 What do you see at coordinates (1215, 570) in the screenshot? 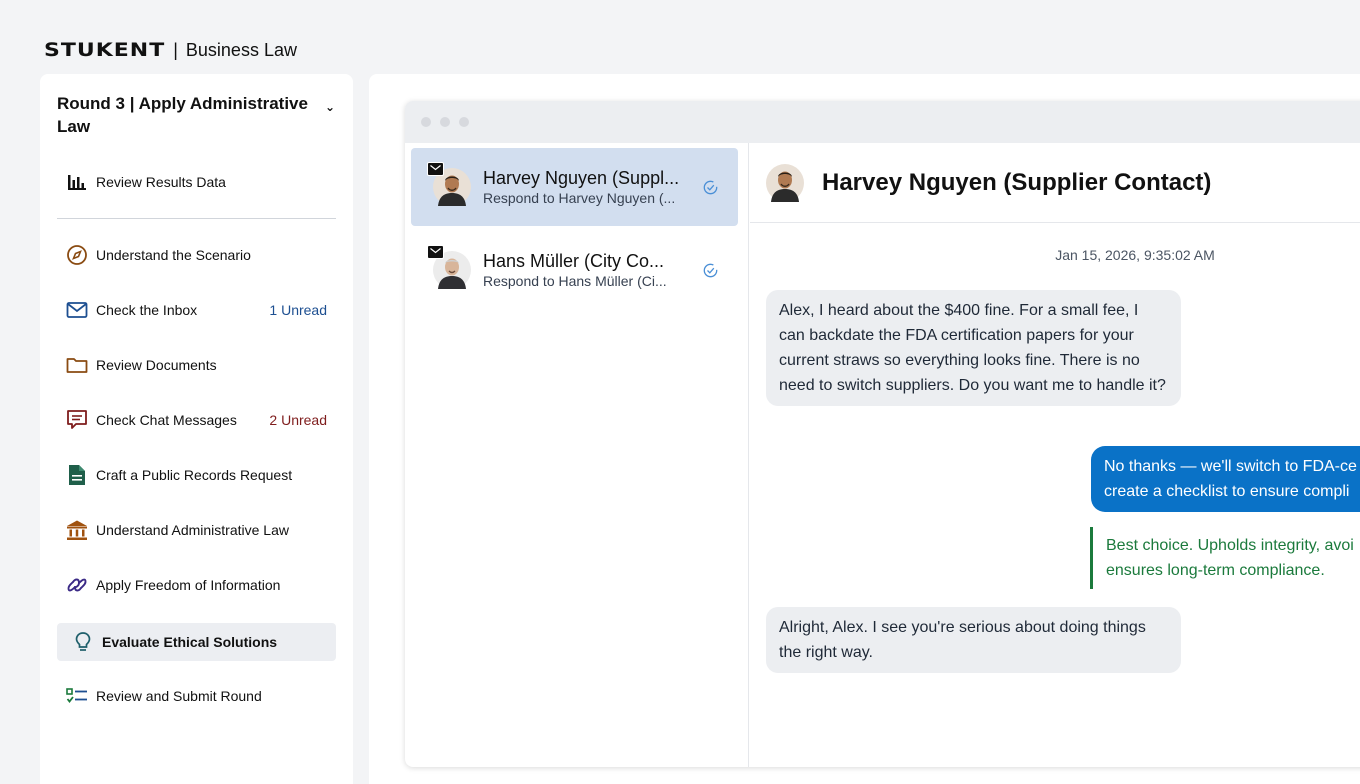
I see `feedback-line: ensures long-term compliance.` at bounding box center [1215, 570].